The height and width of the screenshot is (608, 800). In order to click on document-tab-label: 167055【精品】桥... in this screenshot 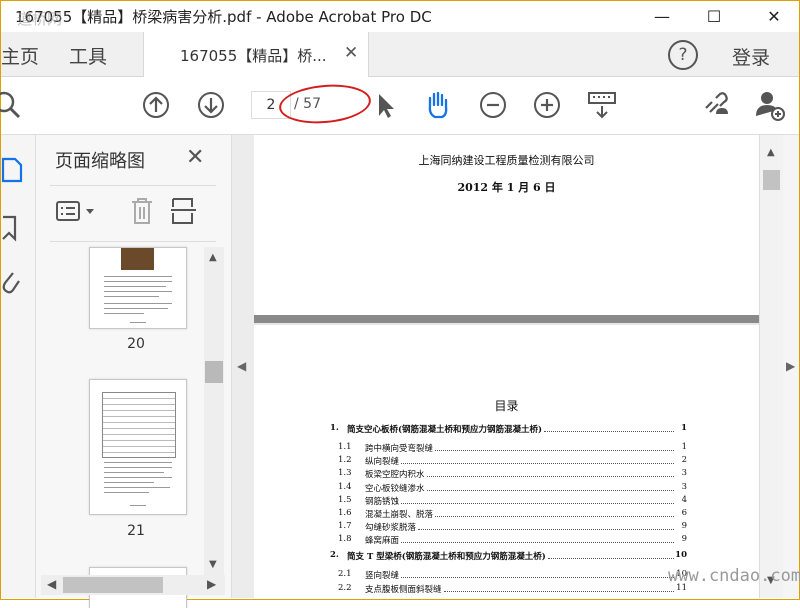, I will do `click(253, 56)`.